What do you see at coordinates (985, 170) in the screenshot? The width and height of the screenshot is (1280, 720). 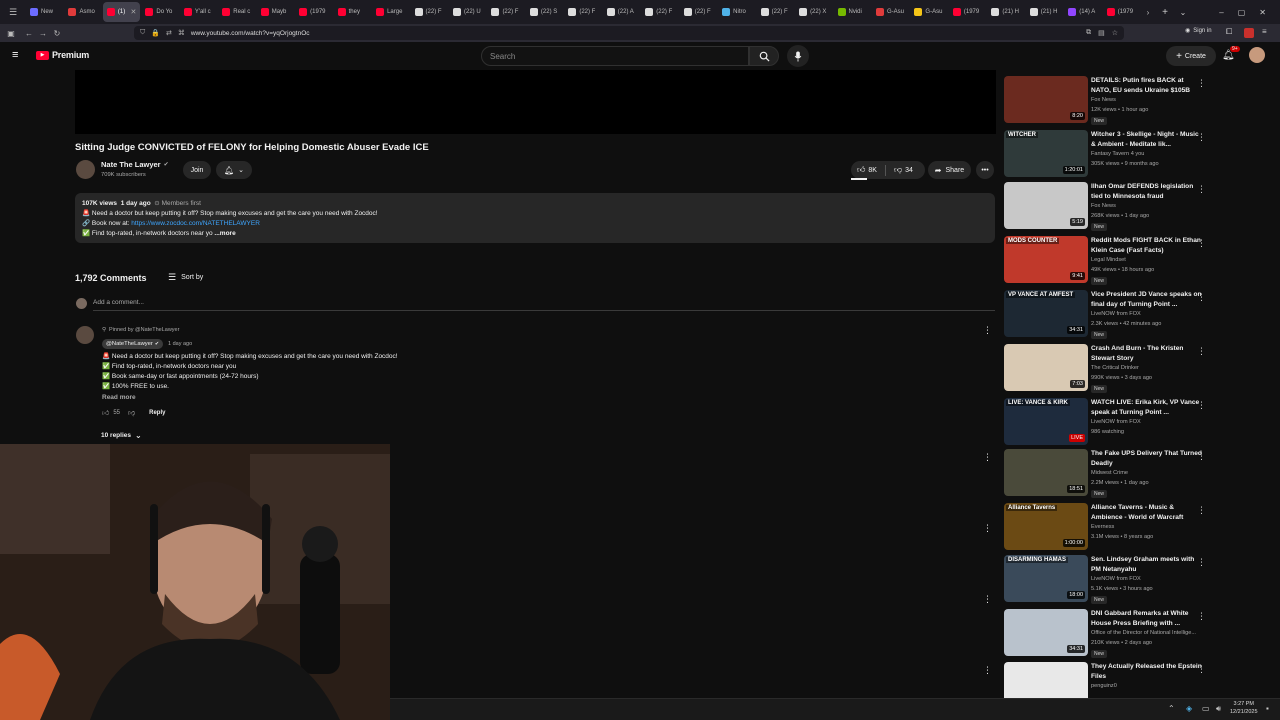 I see `more-actions-button: •••` at bounding box center [985, 170].